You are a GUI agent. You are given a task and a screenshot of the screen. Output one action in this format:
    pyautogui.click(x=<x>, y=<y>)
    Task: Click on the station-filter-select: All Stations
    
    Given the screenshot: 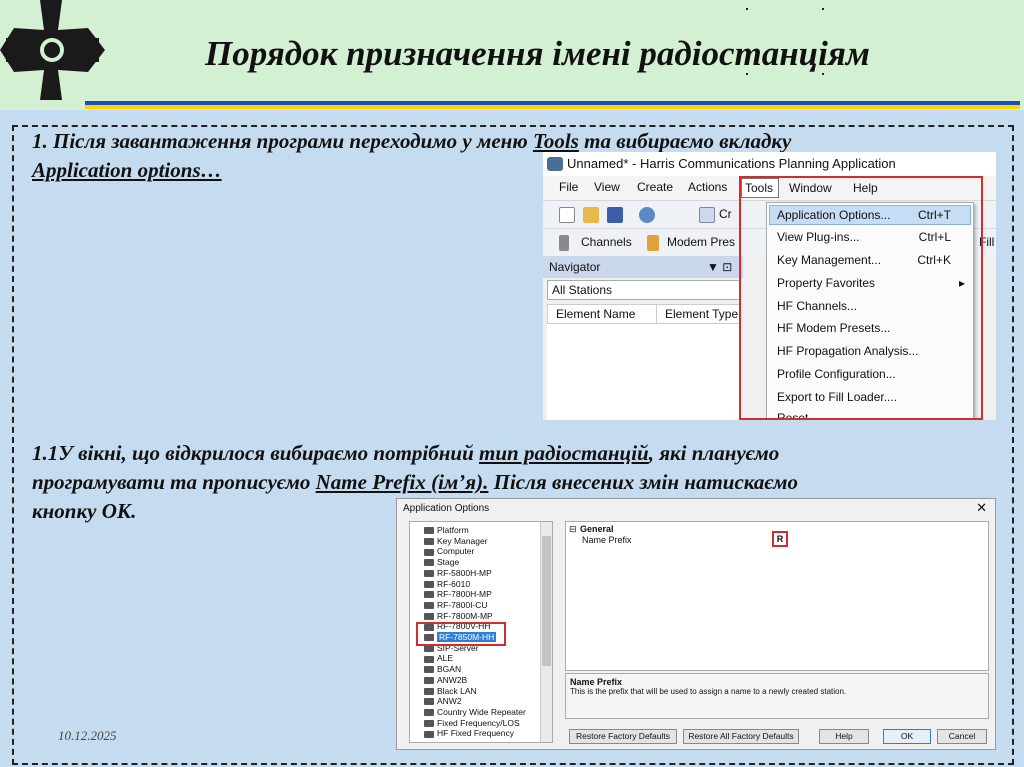 What is the action you would take?
    pyautogui.click(x=644, y=290)
    